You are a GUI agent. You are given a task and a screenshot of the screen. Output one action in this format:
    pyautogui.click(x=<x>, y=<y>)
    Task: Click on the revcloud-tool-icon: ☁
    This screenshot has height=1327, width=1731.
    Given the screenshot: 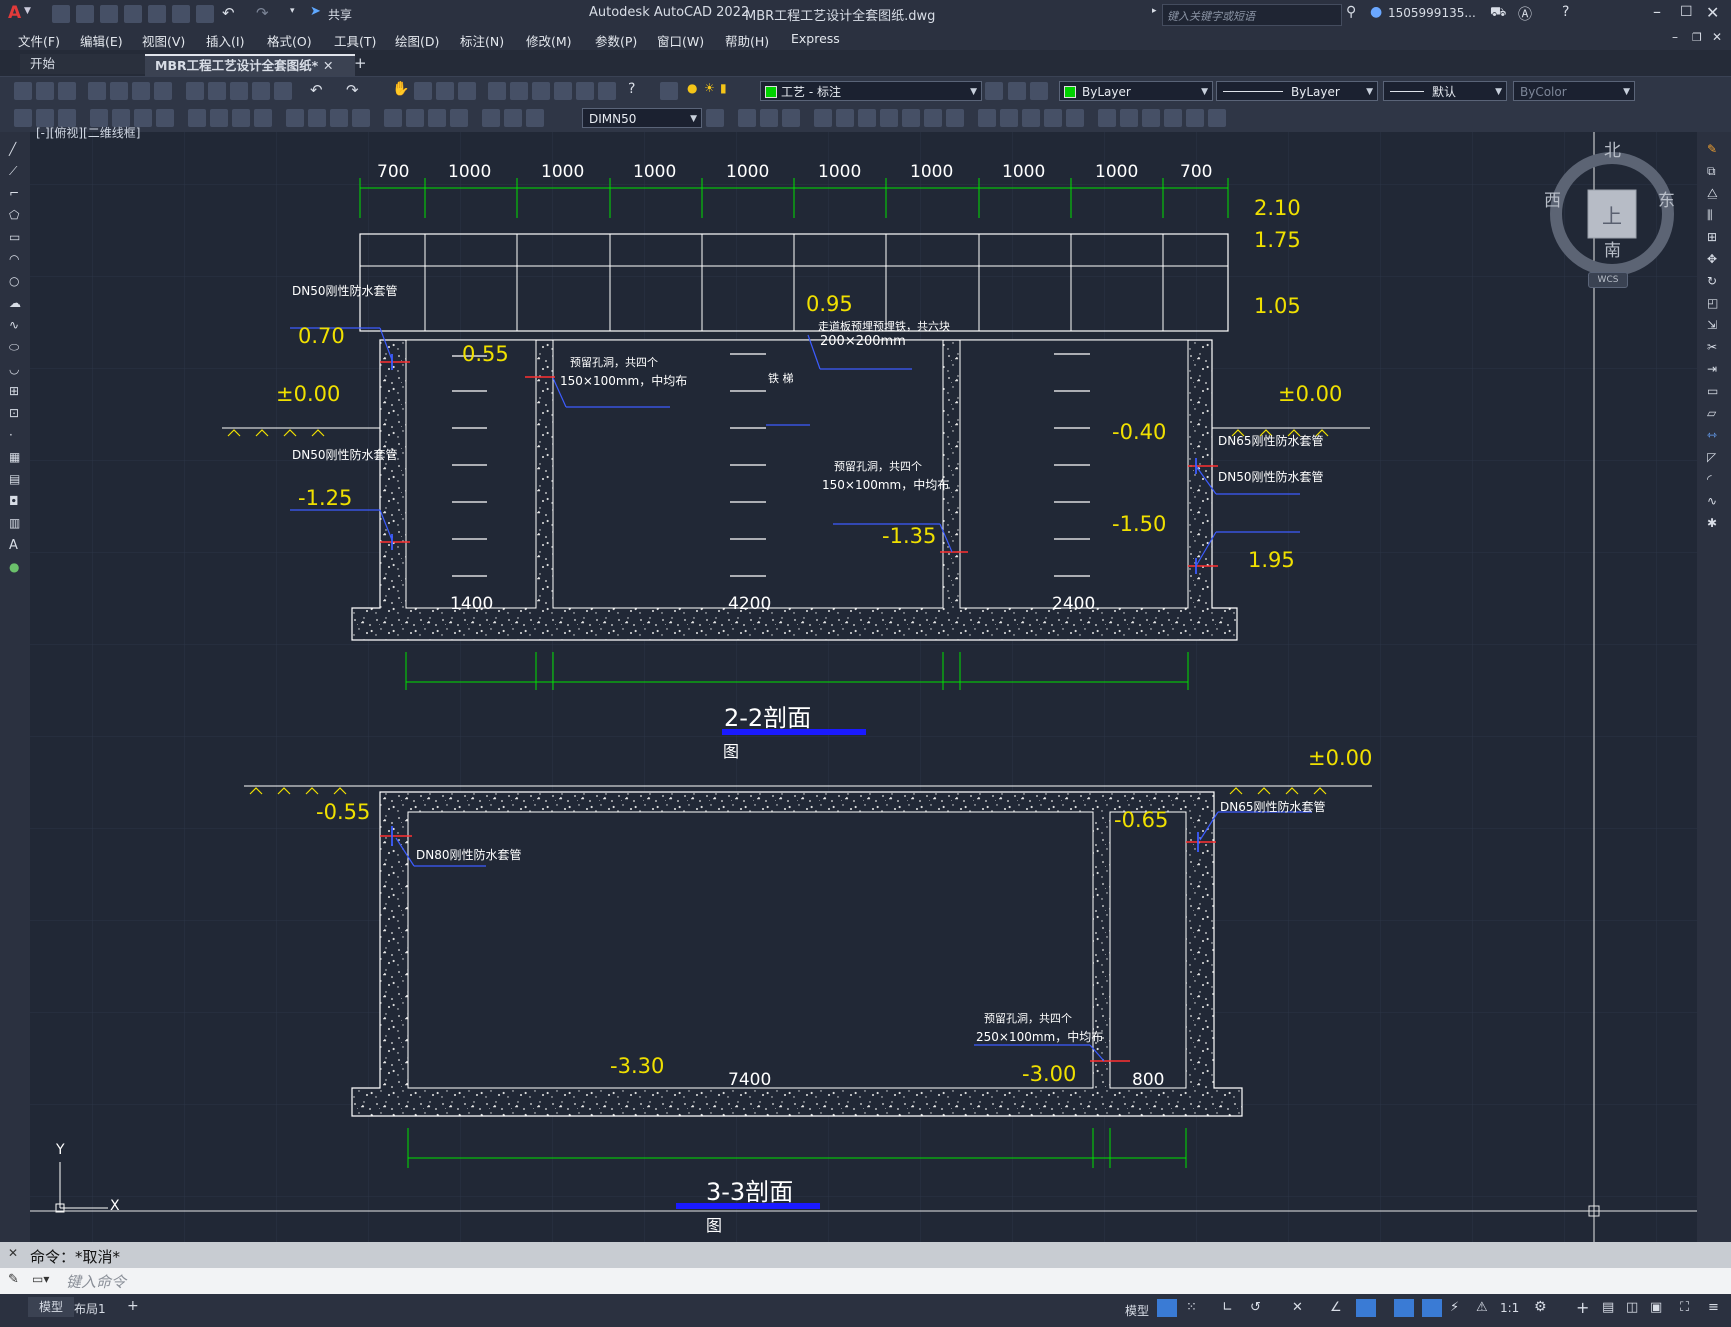 What is the action you would take?
    pyautogui.click(x=15, y=303)
    